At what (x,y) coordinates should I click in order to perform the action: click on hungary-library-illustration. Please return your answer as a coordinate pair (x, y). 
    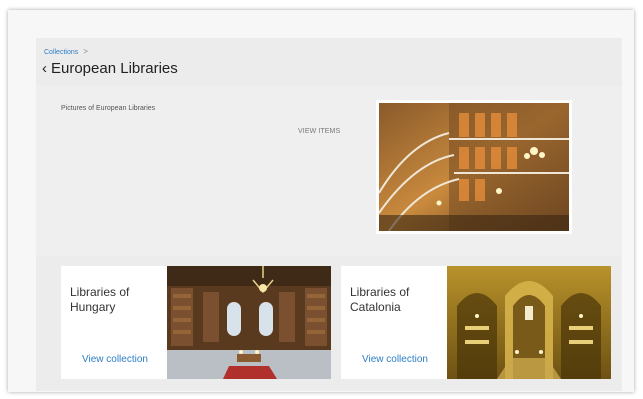
    Looking at the image, I should click on (249, 322).